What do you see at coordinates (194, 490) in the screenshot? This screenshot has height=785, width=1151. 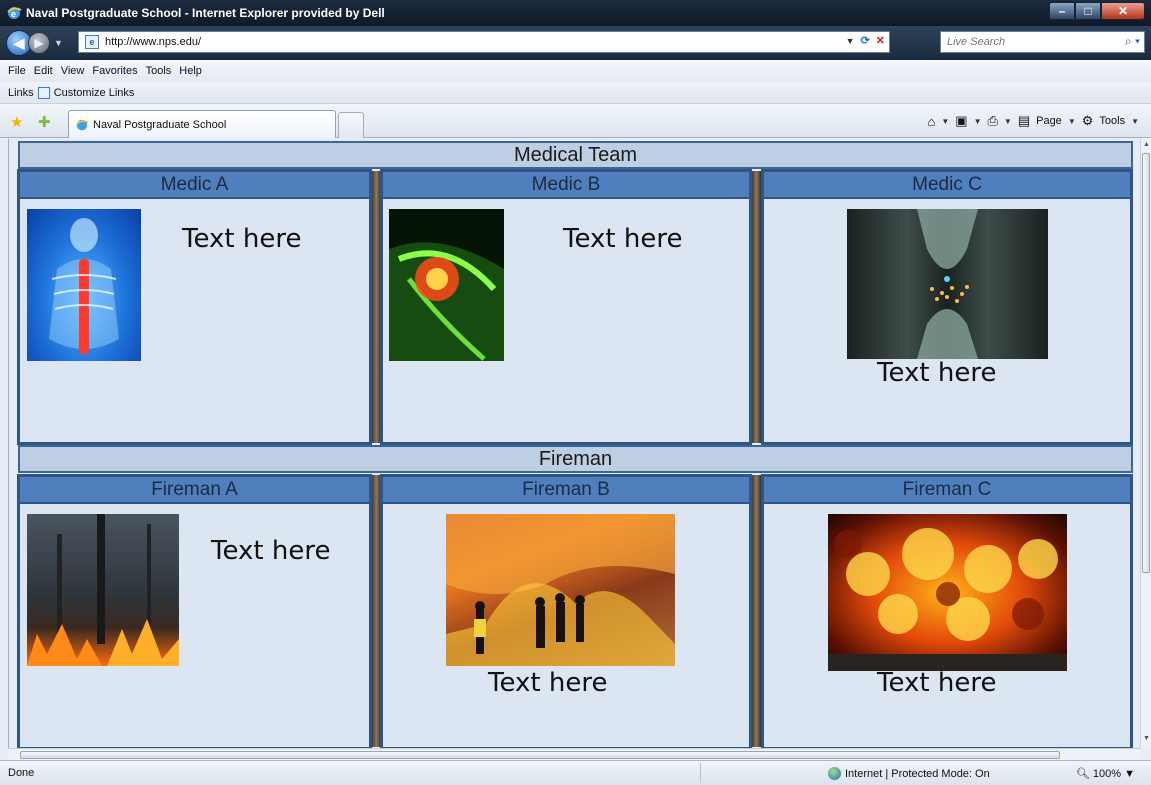 I see `fireman-a-title: Fireman A` at bounding box center [194, 490].